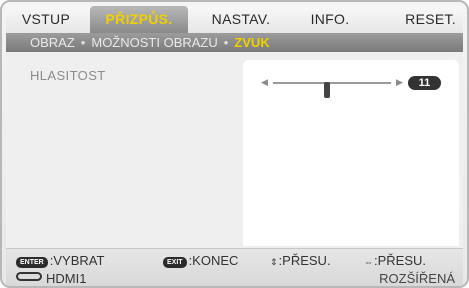  I want to click on tab-info: INFO., so click(330, 19).